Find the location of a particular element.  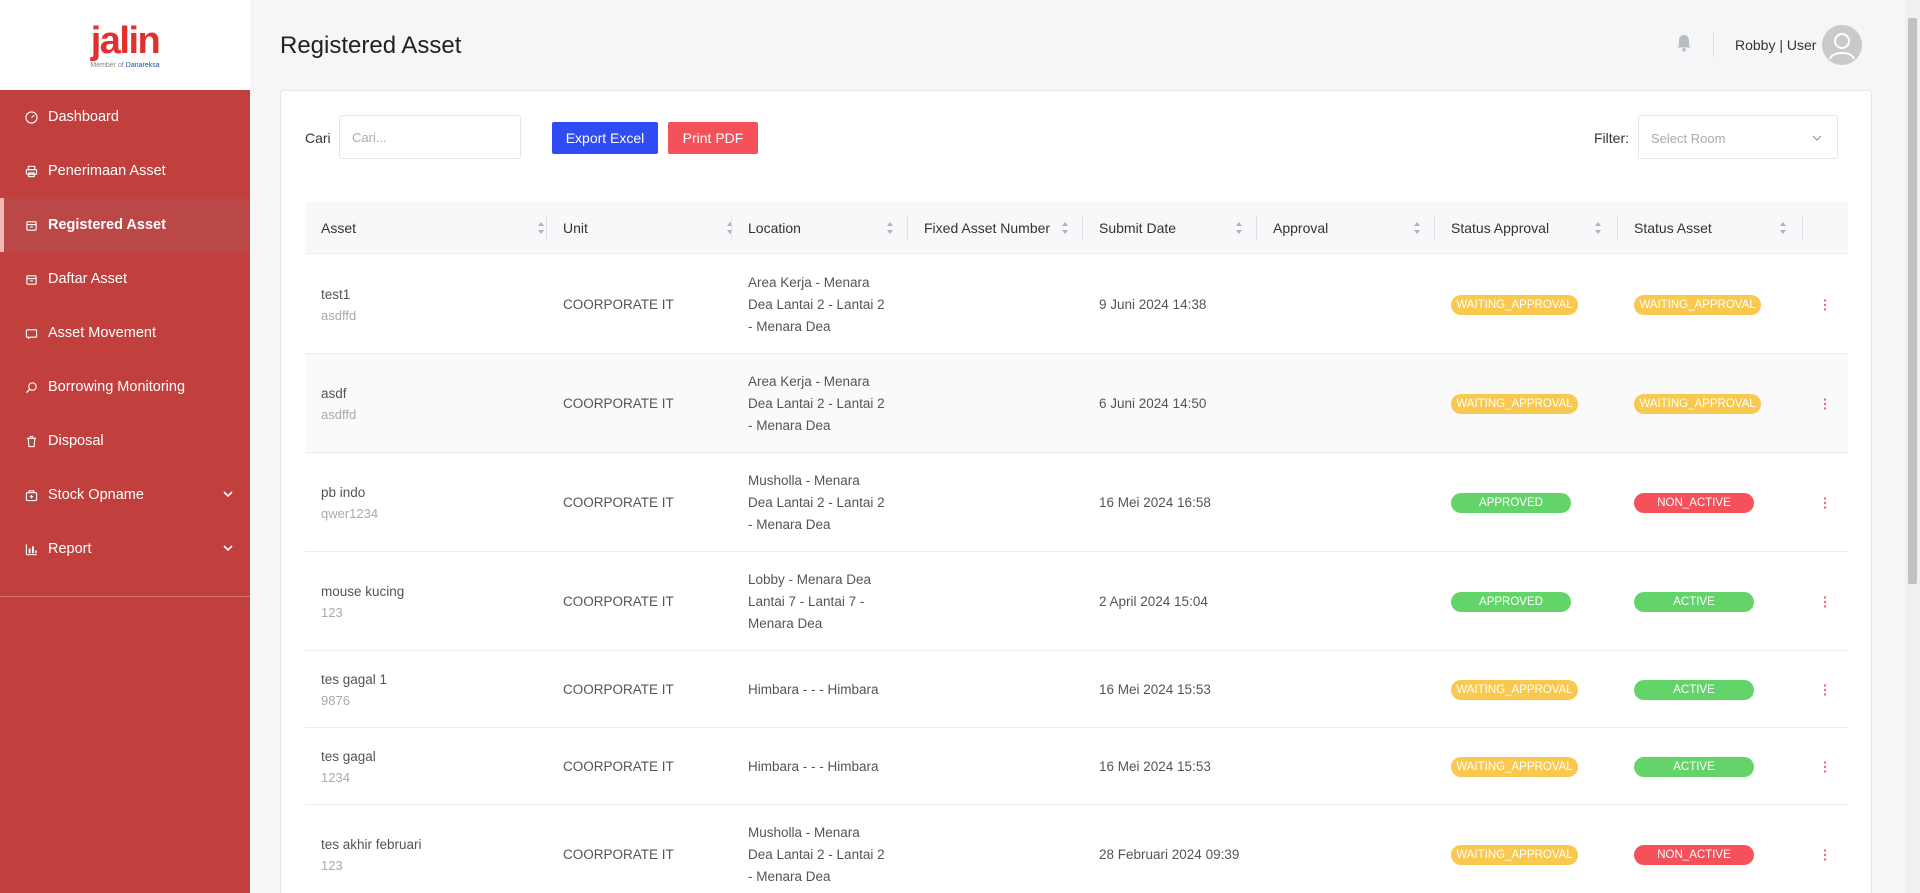

printer-icon is located at coordinates (31, 171).